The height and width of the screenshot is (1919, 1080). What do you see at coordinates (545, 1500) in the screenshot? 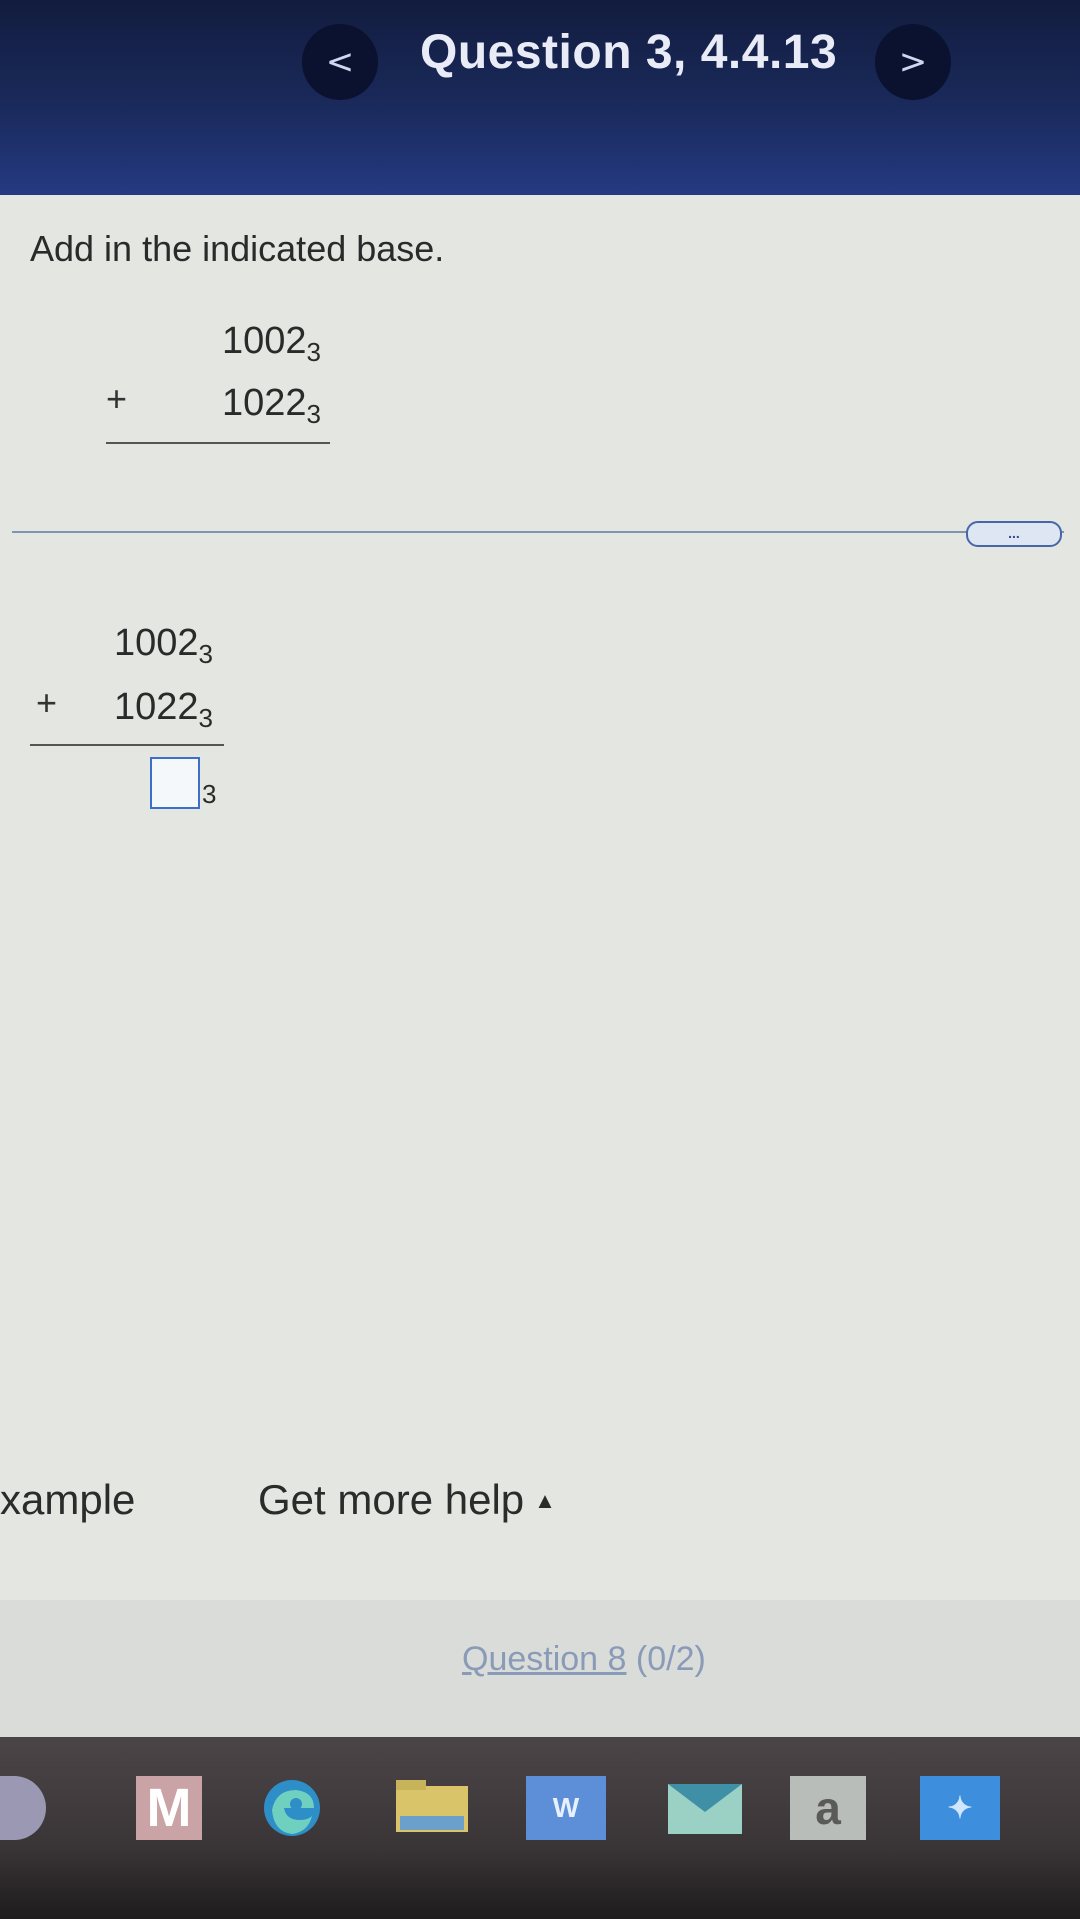
I see `caret-up-icon: ▲` at bounding box center [545, 1500].